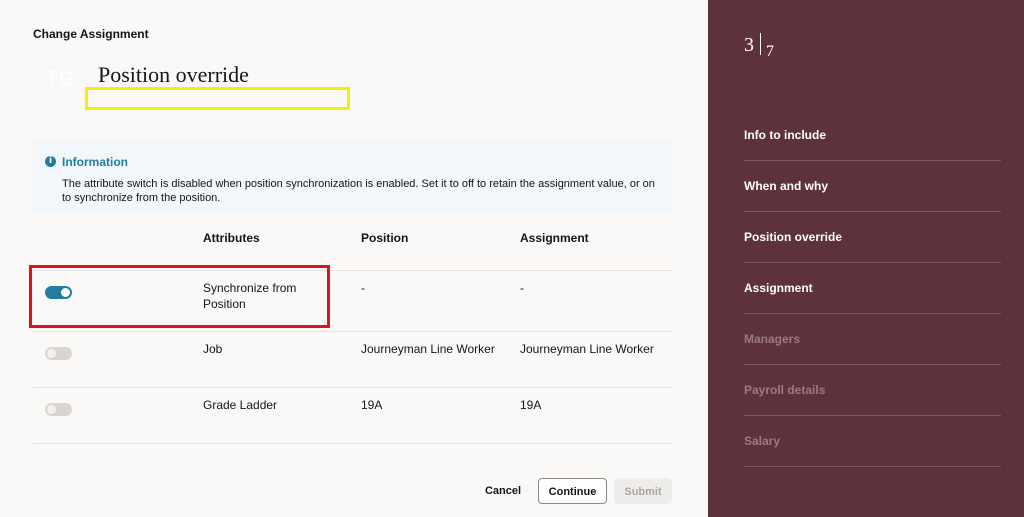 The image size is (1024, 517). I want to click on column-header-position: Position, so click(385, 238).